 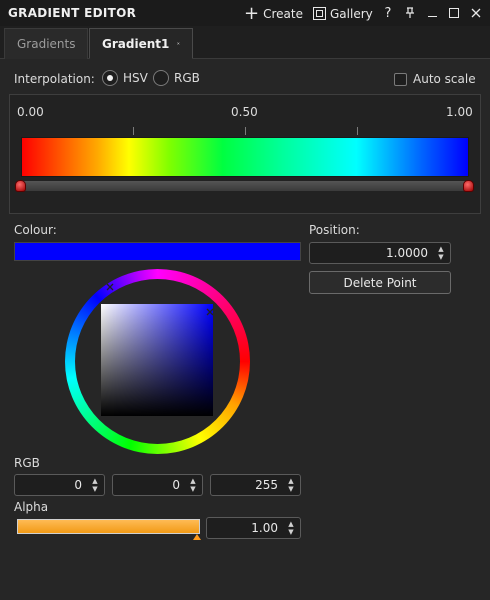 I want to click on gallery-label: Gallery, so click(x=351, y=13).